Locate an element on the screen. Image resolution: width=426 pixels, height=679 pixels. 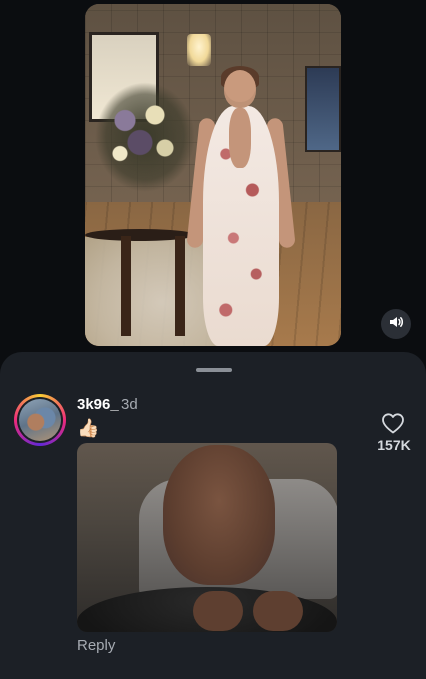
like-count: 157K is located at coordinates (394, 445).